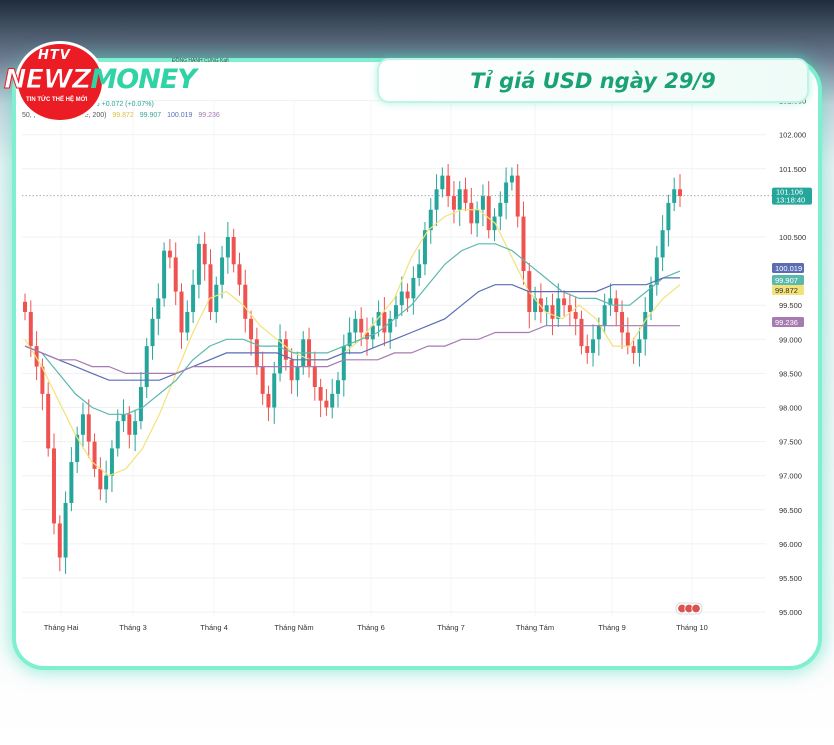 The image size is (834, 745). Describe the element at coordinates (535, 627) in the screenshot. I see `x-tick-label: Tháng Tám` at that location.